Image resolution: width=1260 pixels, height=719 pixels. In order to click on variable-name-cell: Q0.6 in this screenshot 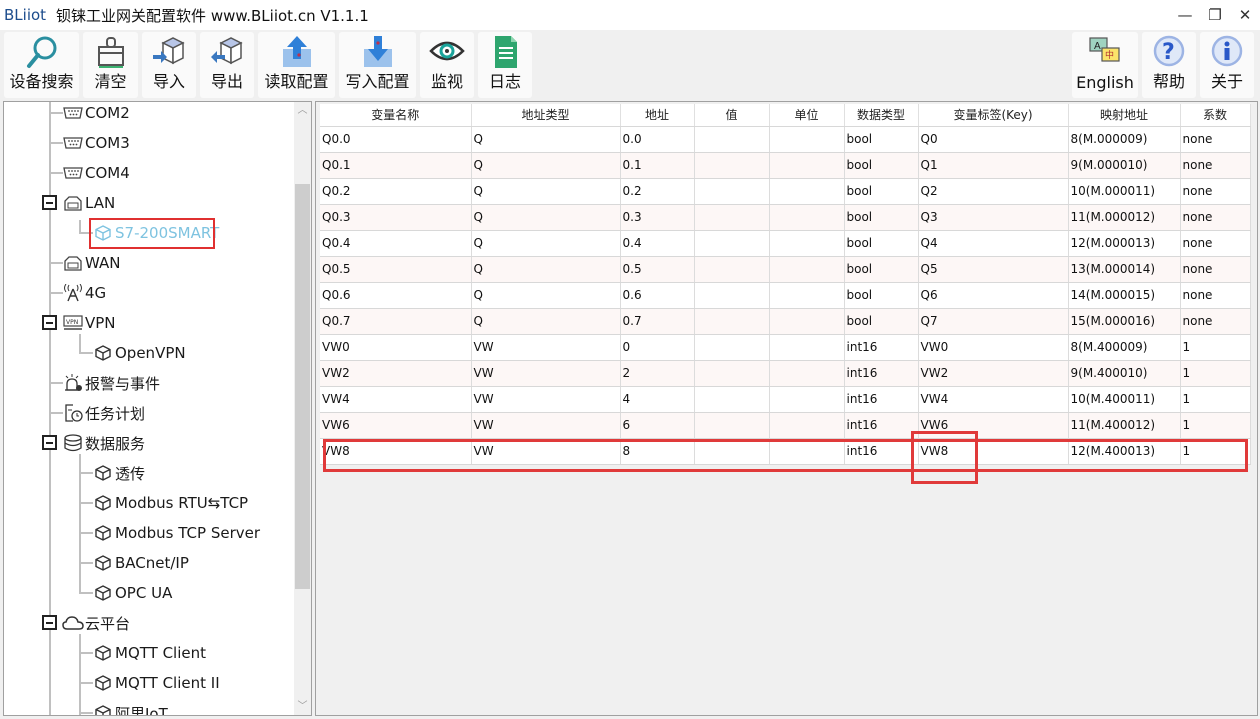, I will do `click(396, 295)`.